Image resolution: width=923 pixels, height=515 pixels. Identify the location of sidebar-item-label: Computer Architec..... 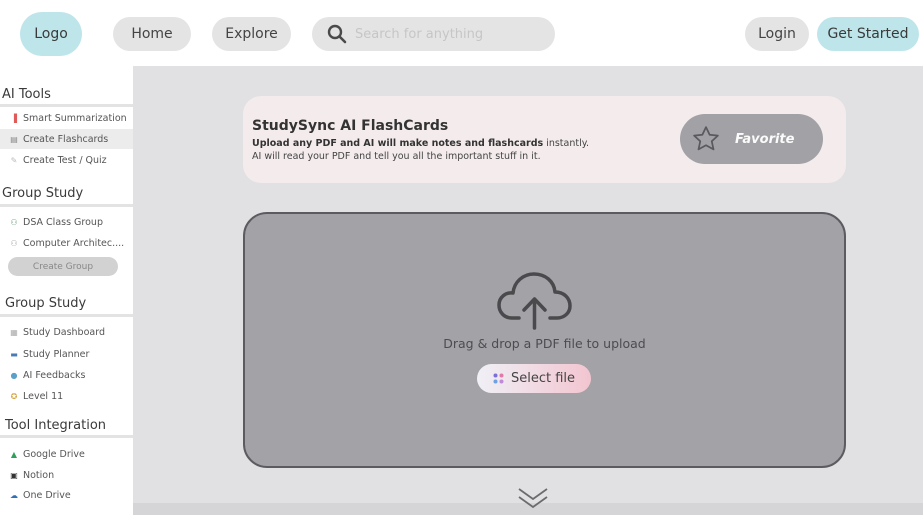
(74, 243).